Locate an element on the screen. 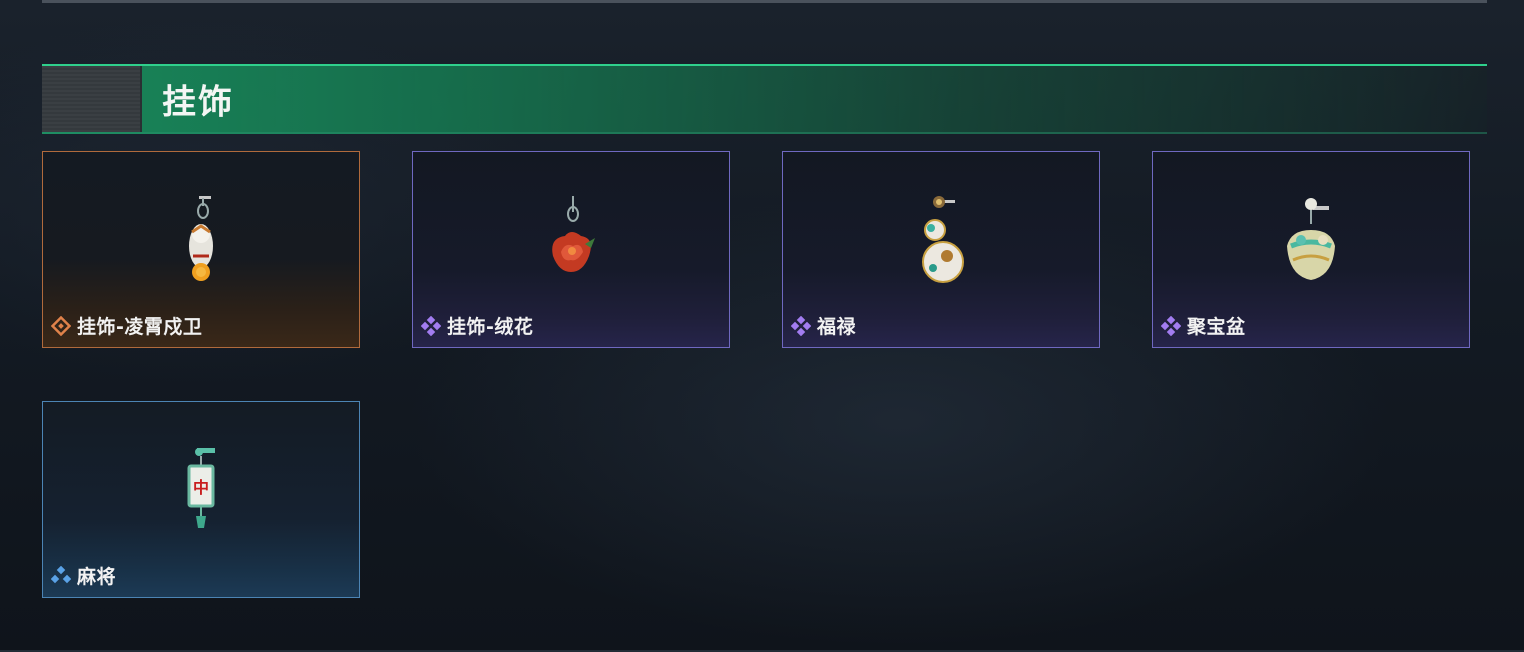 This screenshot has width=1524, height=652. section-header: 挂饰 is located at coordinates (764, 99).